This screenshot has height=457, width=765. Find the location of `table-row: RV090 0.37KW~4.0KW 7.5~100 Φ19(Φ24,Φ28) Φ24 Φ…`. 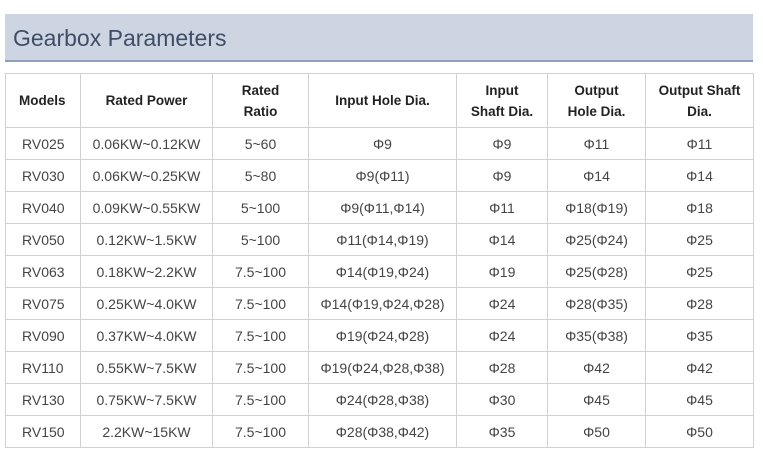

table-row: RV090 0.37KW~4.0KW 7.5~100 Φ19(Φ24,Φ28) Φ24 Φ… is located at coordinates (379, 335).